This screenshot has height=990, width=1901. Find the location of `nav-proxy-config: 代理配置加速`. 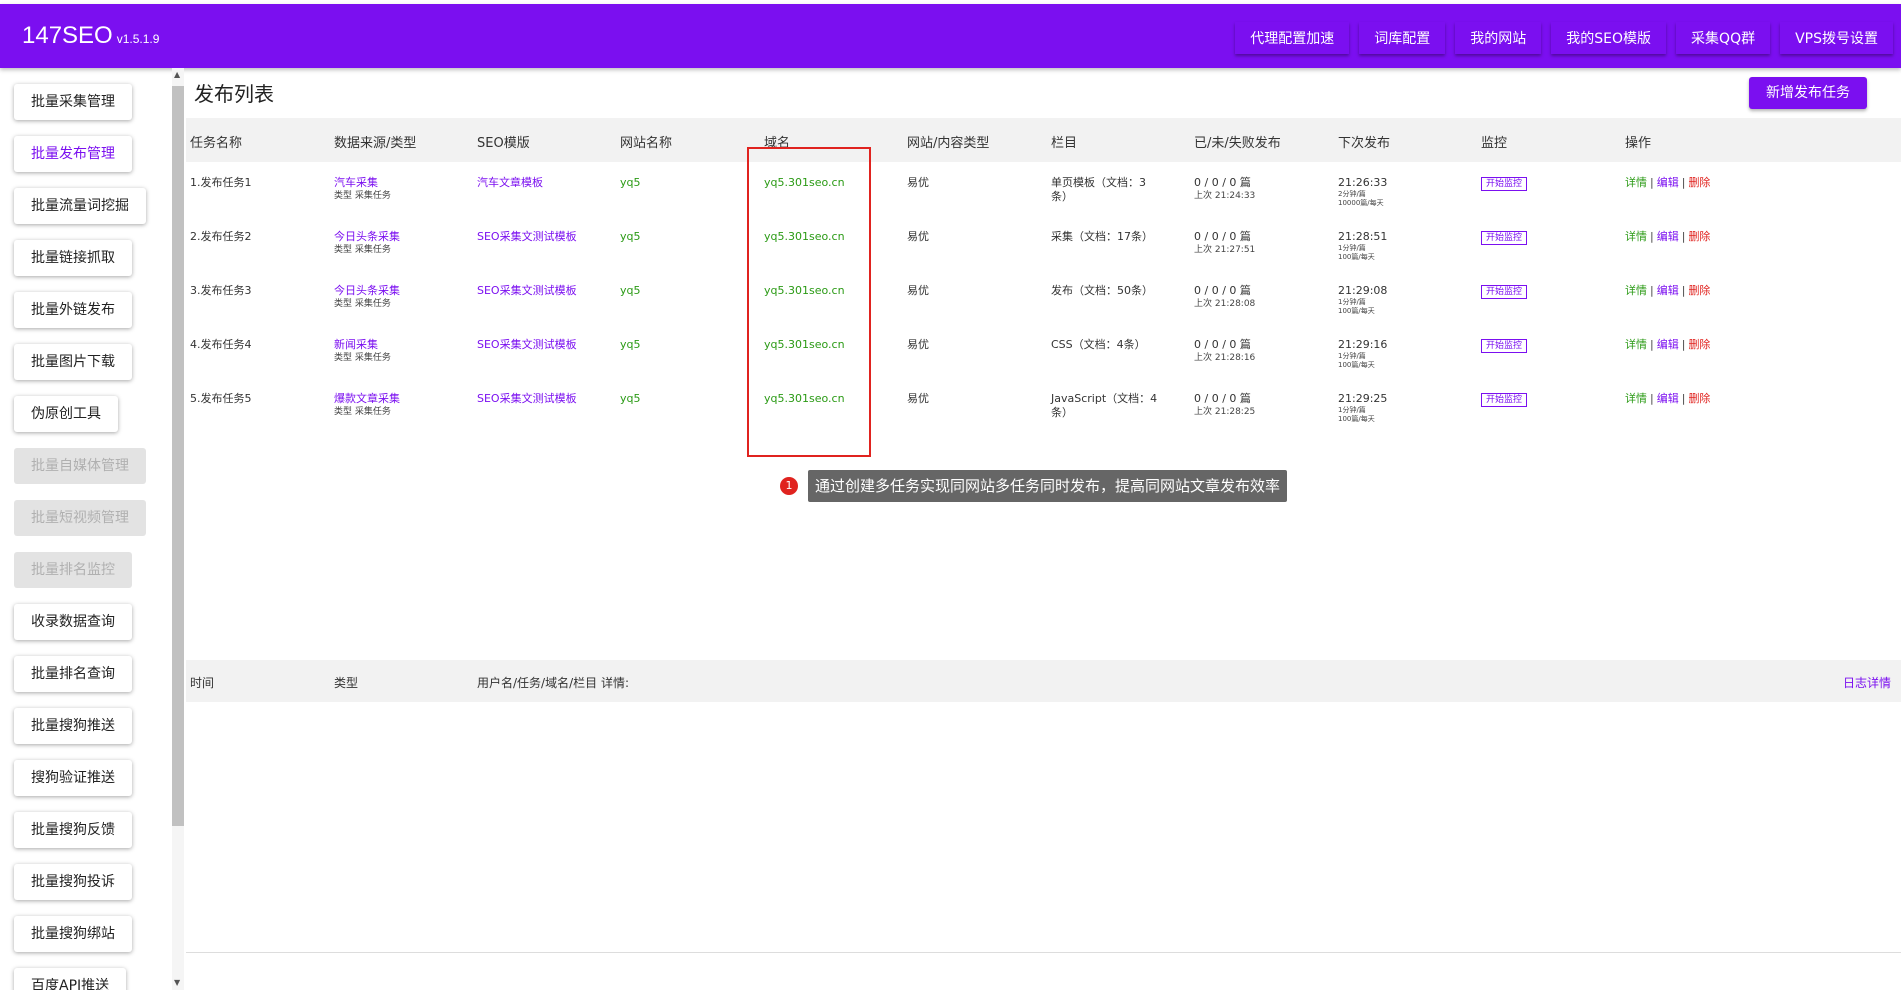

nav-proxy-config: 代理配置加速 is located at coordinates (1292, 38).